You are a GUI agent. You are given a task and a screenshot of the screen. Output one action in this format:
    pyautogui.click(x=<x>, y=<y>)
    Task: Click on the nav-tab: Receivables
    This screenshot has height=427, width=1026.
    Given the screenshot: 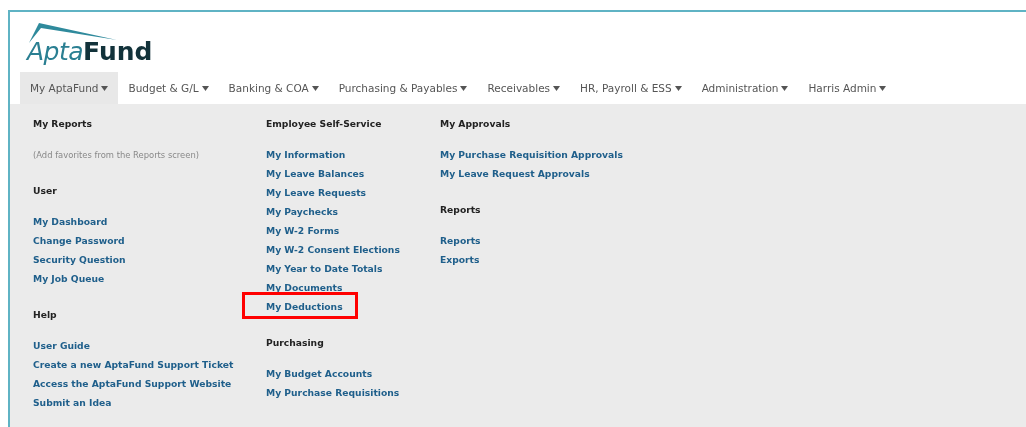 What is the action you would take?
    pyautogui.click(x=524, y=88)
    